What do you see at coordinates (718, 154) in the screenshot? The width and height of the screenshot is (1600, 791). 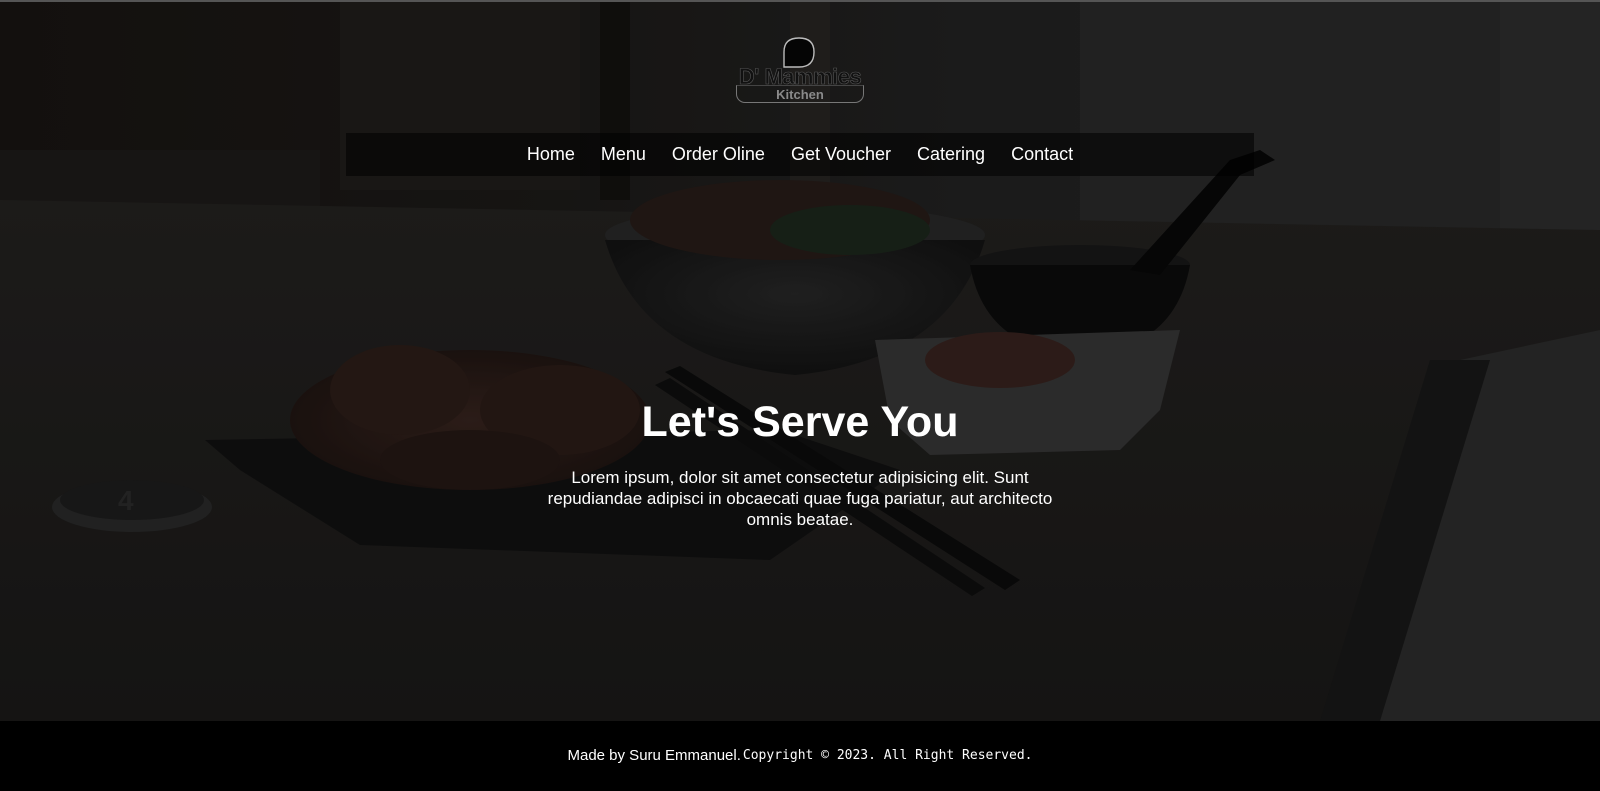 I see `nav-order-online: Order Oline` at bounding box center [718, 154].